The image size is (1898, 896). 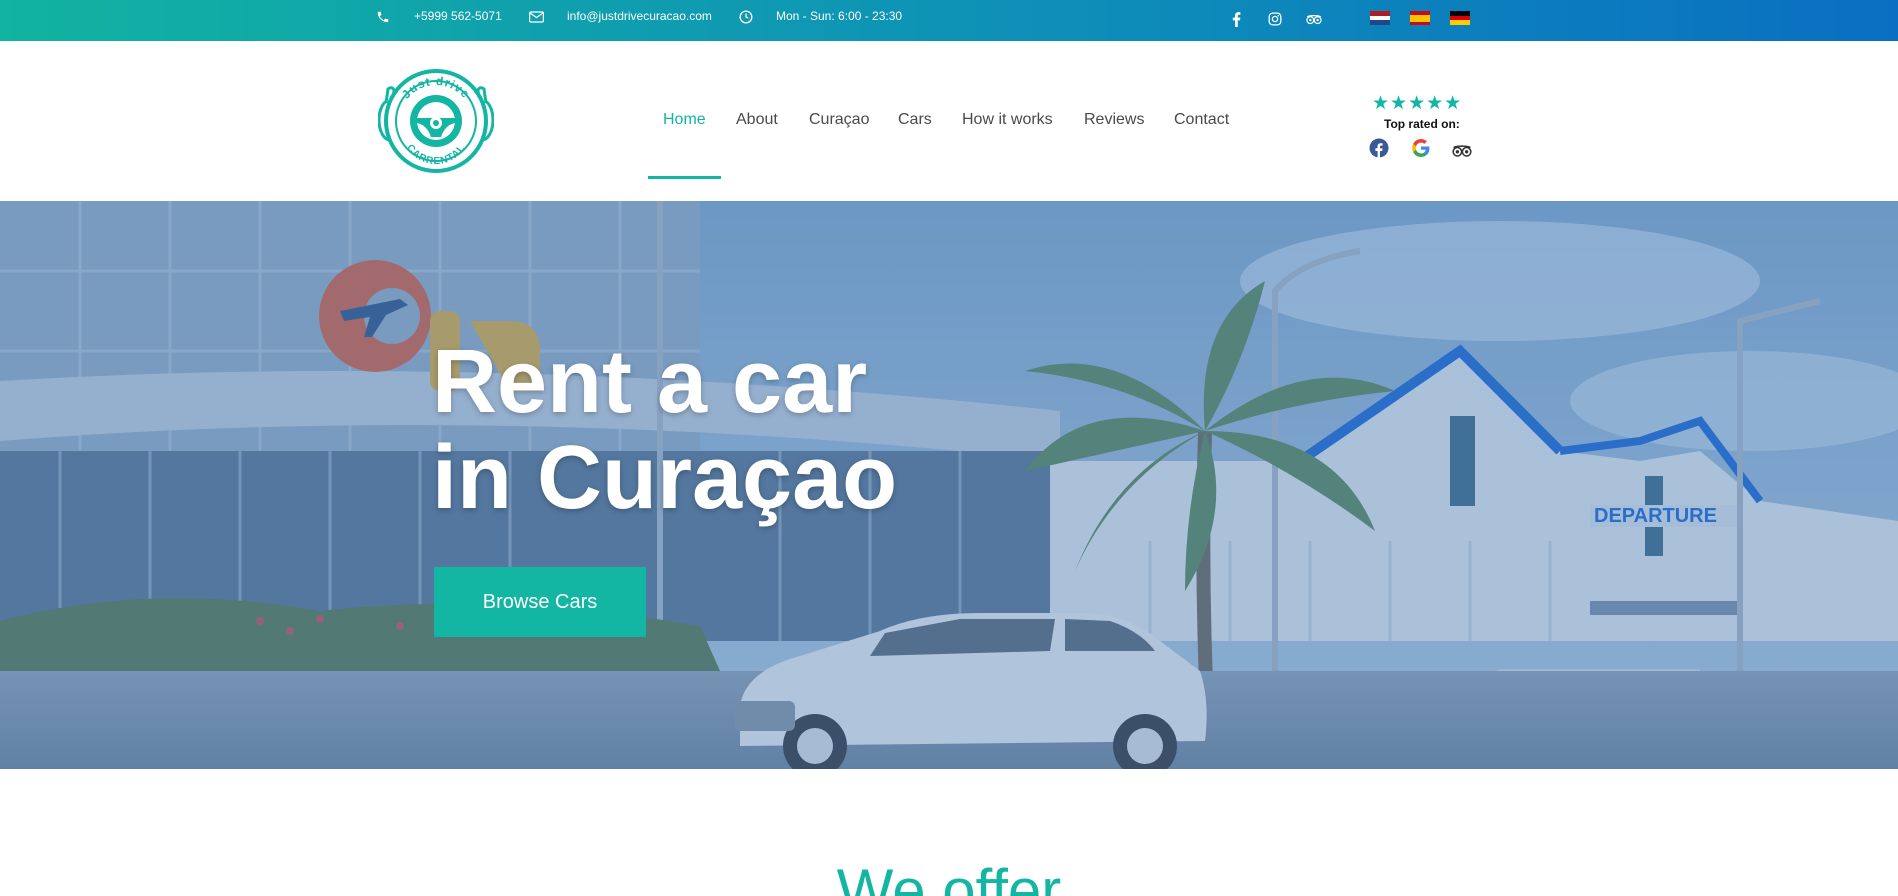 What do you see at coordinates (665, 478) in the screenshot?
I see `hero-title-line2: in Curaçao` at bounding box center [665, 478].